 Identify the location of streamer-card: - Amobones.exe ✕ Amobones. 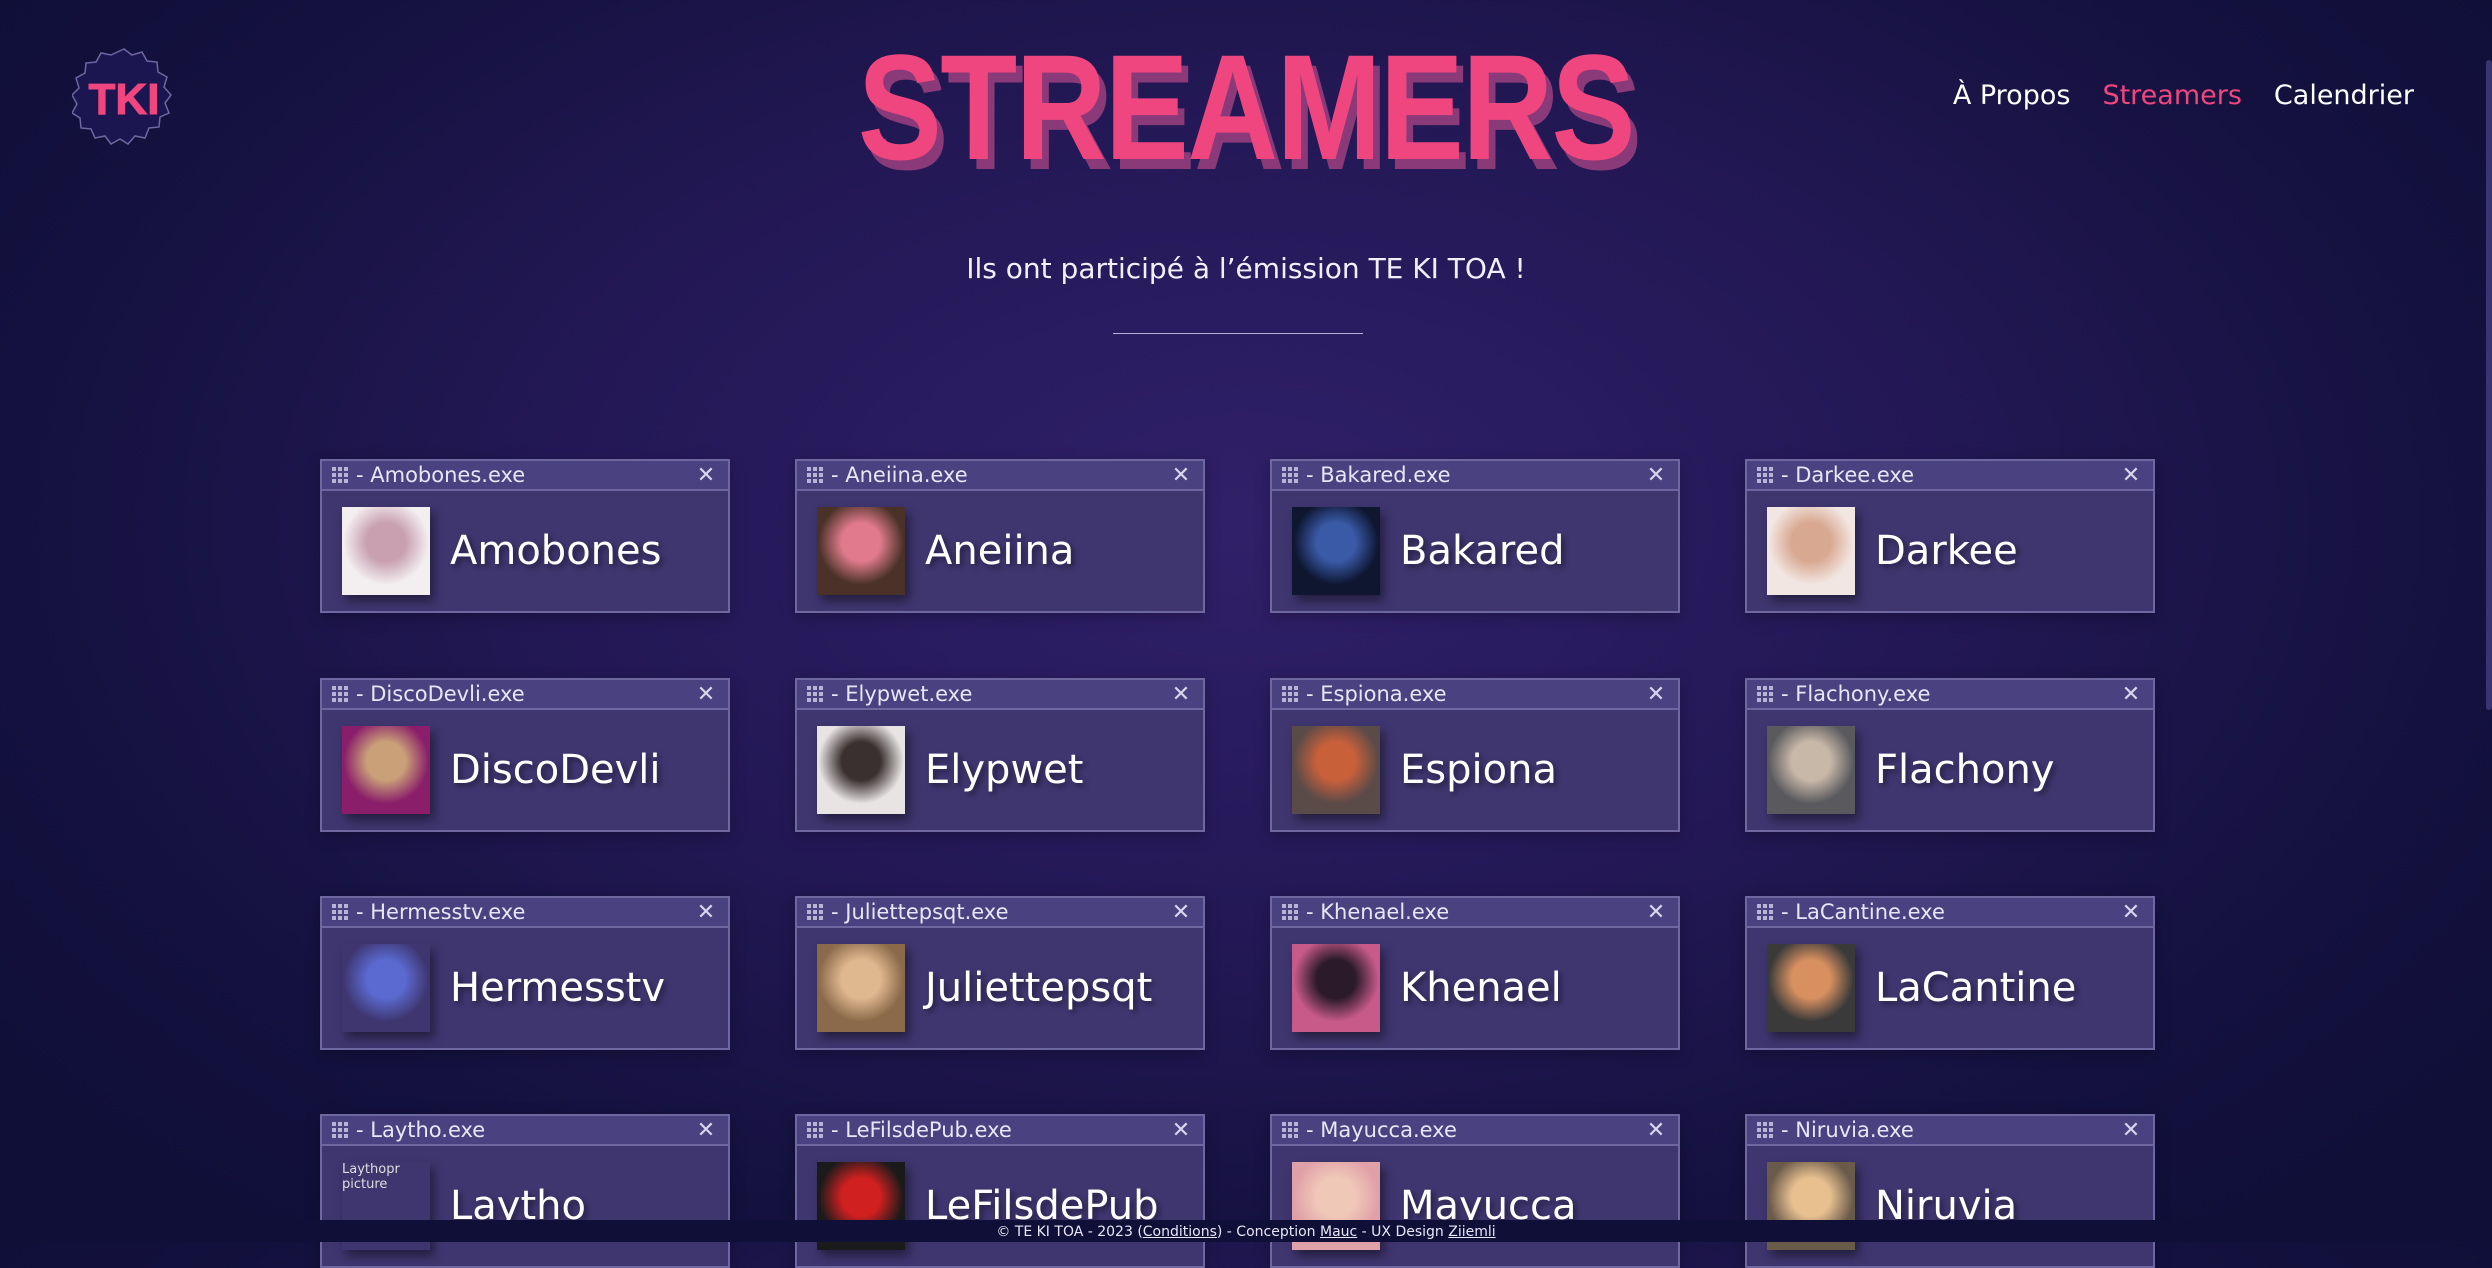
(525, 536).